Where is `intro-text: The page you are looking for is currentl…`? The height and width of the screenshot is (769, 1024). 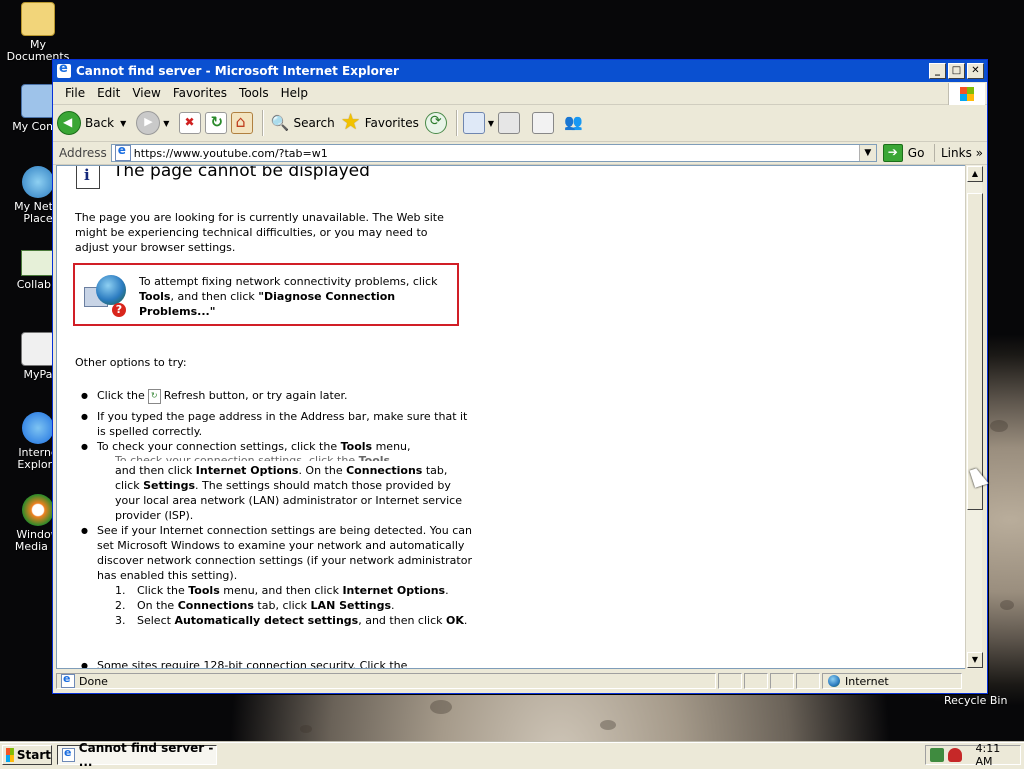
intro-text: The page you are looking for is currentl… is located at coordinates (259, 232).